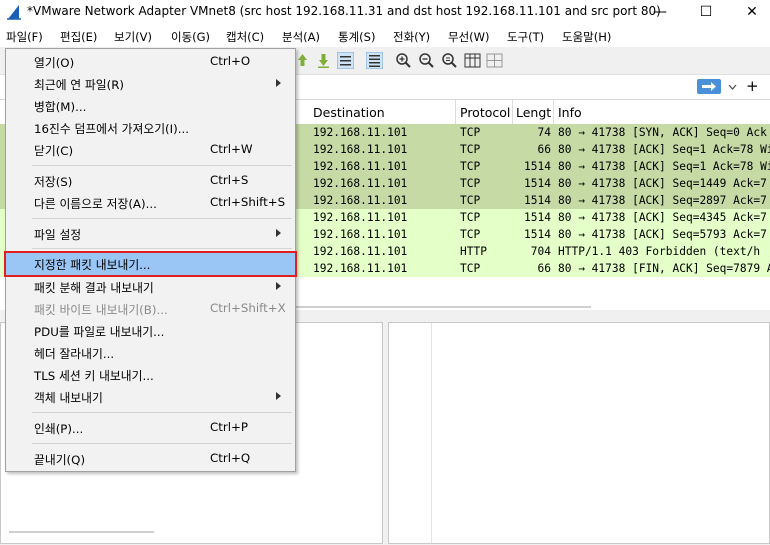  Describe the element at coordinates (349, 112) in the screenshot. I see `column-destination: Destination` at that location.